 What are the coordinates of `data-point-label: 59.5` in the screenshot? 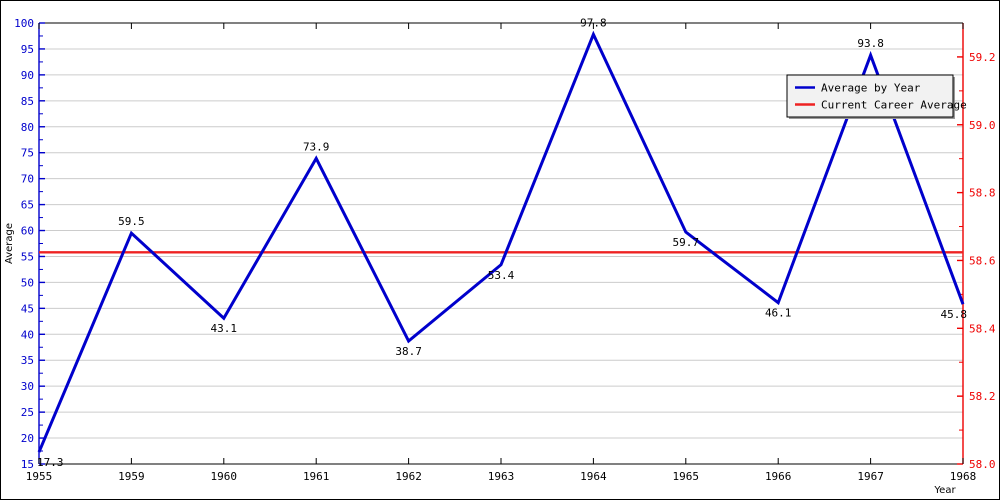 It's located at (131, 221).